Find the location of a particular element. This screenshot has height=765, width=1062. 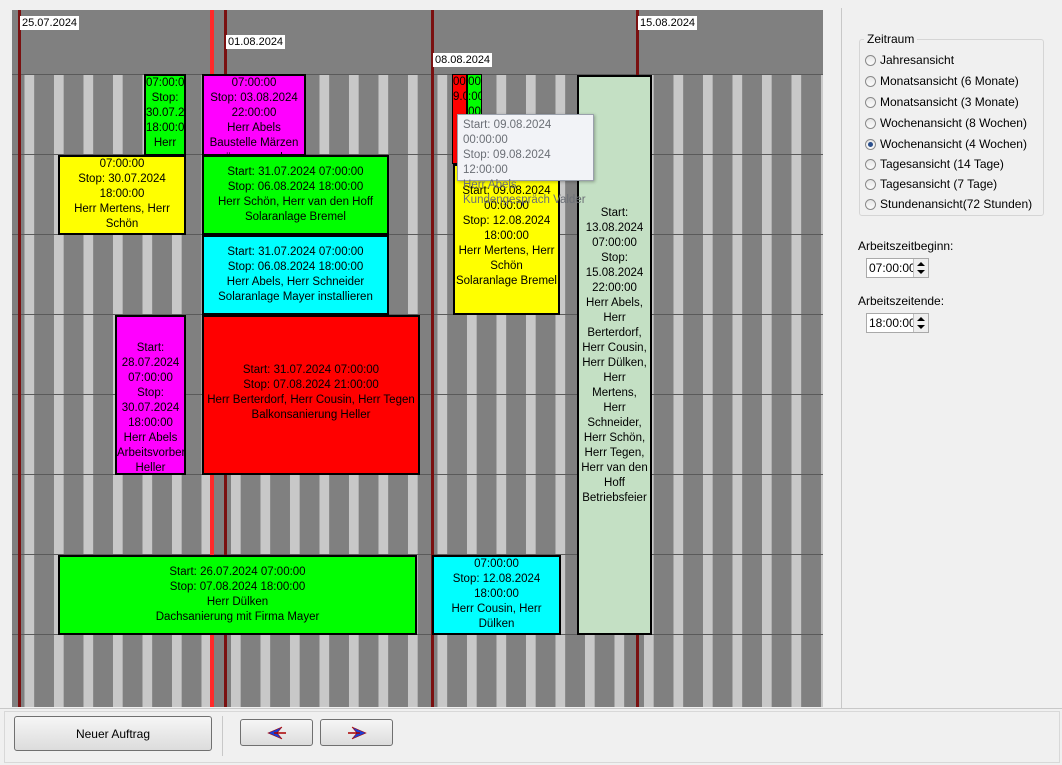

radio-jahresansicht: Jahresansicht is located at coordinates (909, 60).